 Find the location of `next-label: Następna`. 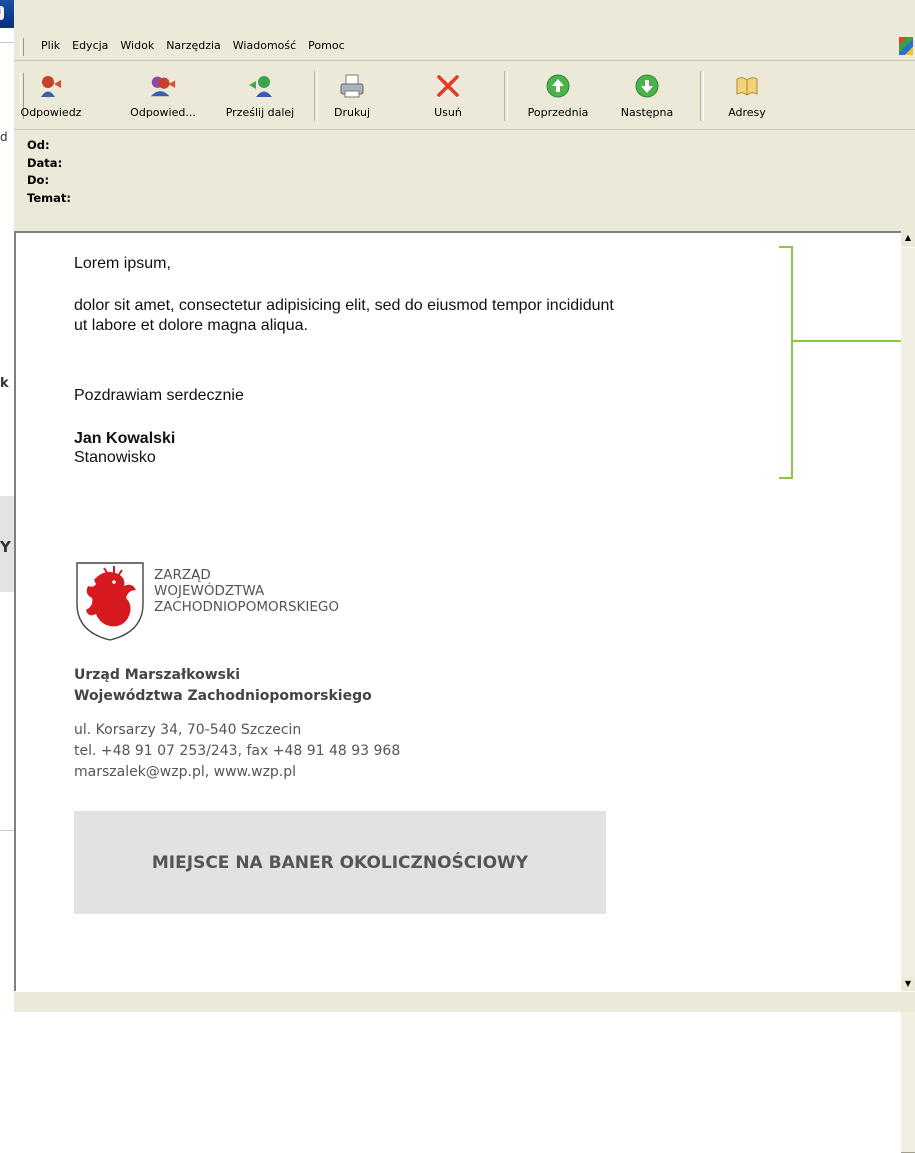

next-label: Następna is located at coordinates (647, 112).